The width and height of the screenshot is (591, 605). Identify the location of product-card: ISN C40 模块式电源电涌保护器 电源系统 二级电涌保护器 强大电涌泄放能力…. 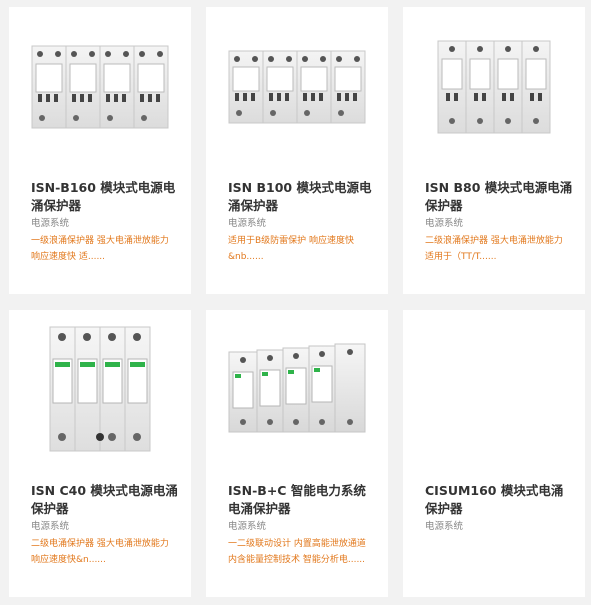
(100, 453).